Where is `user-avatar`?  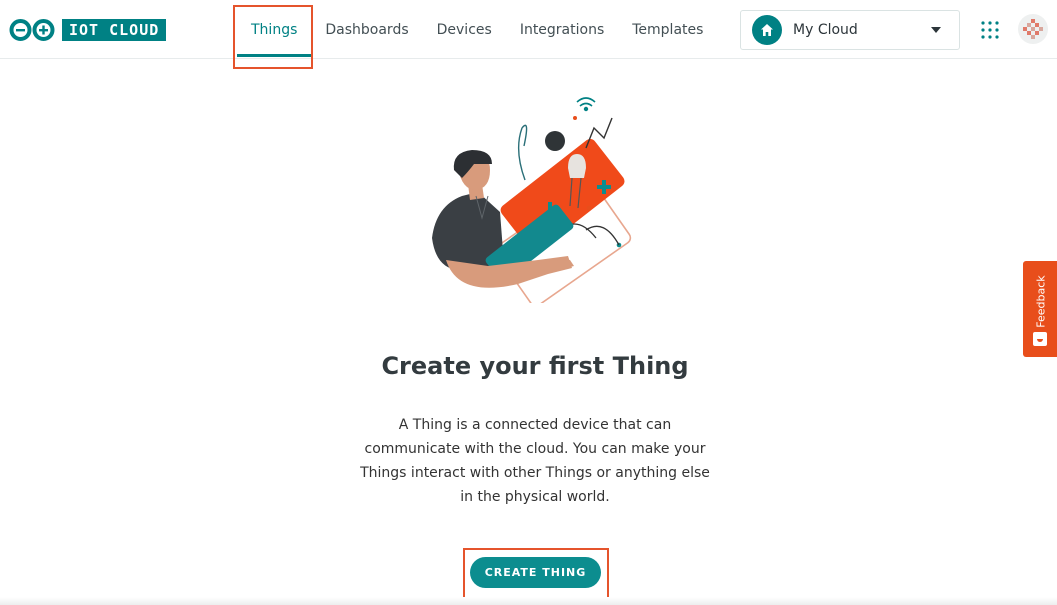
user-avatar is located at coordinates (1033, 29).